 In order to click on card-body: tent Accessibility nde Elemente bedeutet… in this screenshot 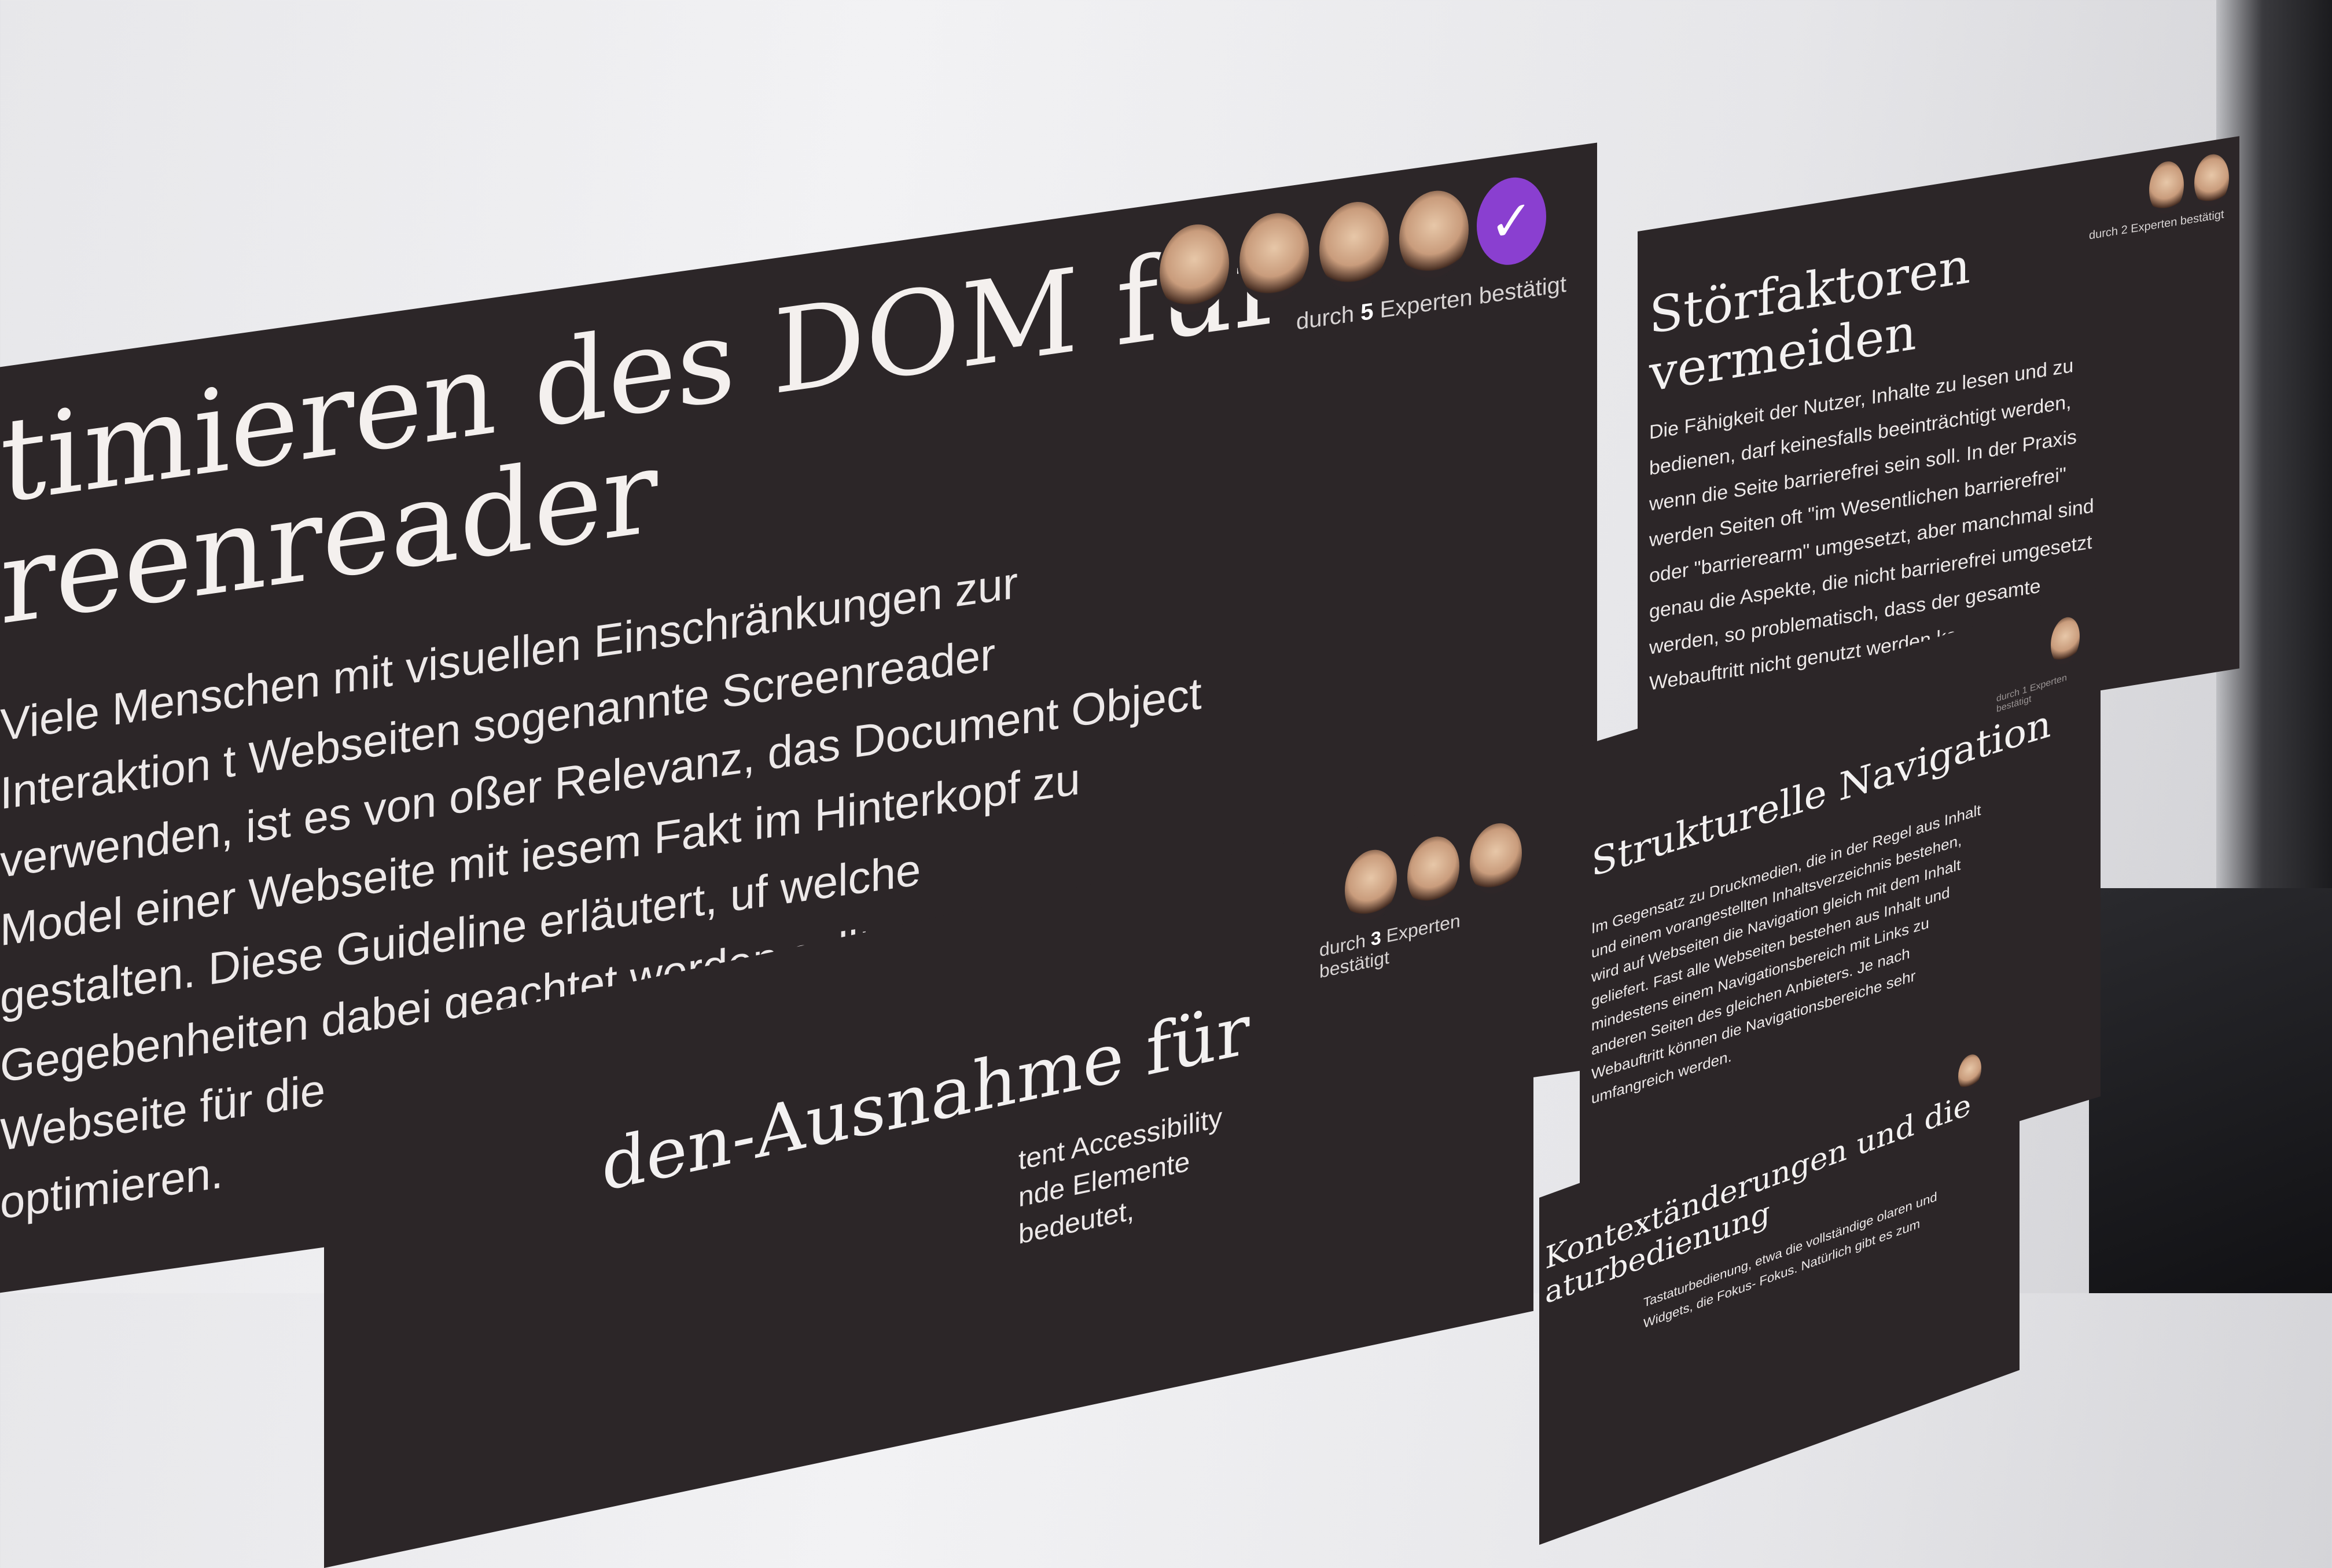, I will do `click(1120, 1176)`.